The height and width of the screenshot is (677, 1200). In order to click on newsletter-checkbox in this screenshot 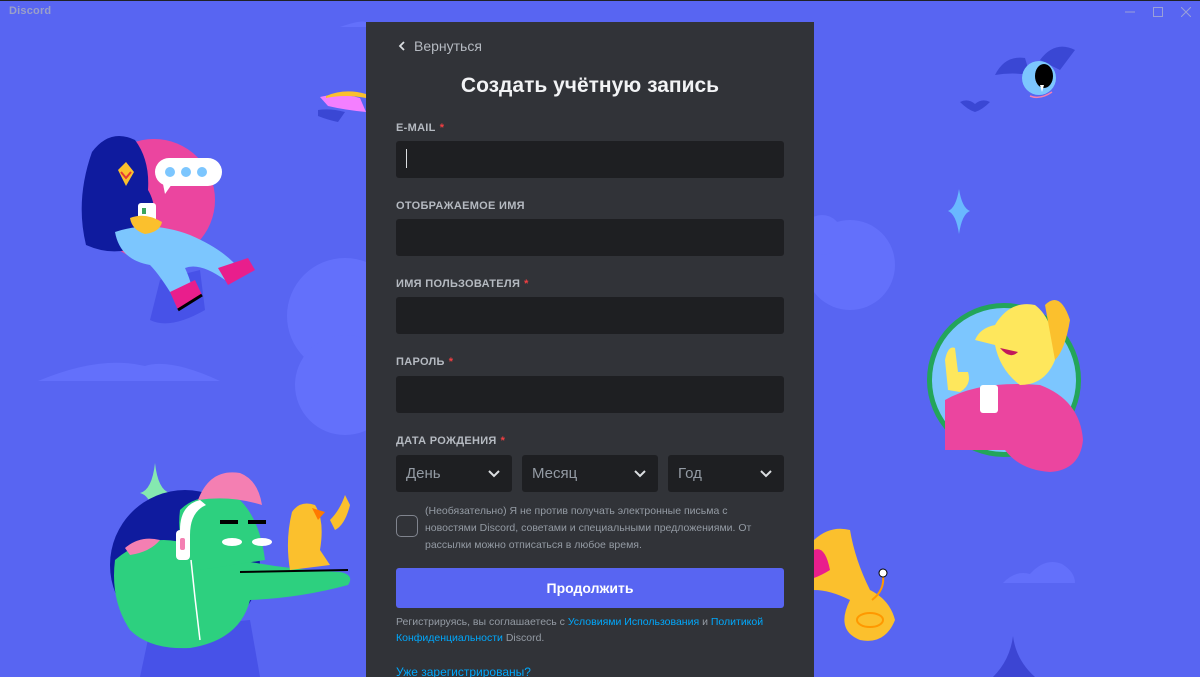, I will do `click(407, 526)`.